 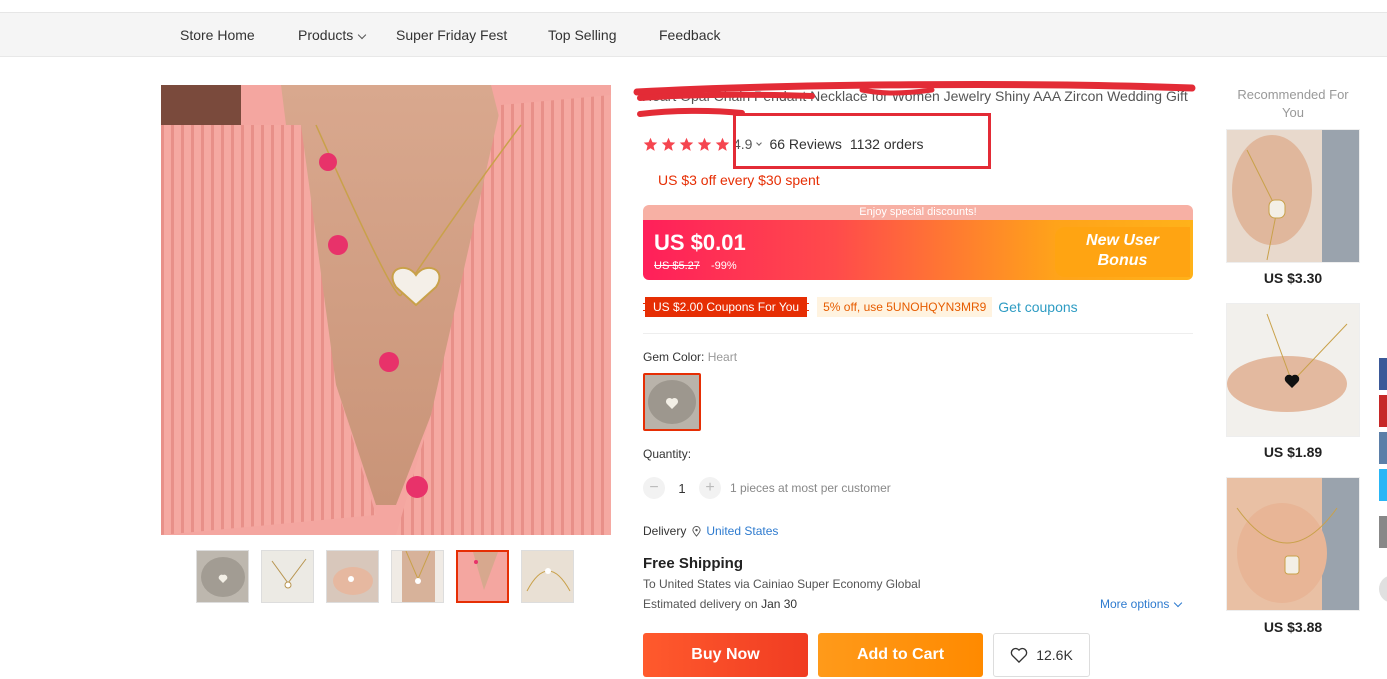 What do you see at coordinates (674, 357) in the screenshot?
I see `gem-color-title: Gem Color:` at bounding box center [674, 357].